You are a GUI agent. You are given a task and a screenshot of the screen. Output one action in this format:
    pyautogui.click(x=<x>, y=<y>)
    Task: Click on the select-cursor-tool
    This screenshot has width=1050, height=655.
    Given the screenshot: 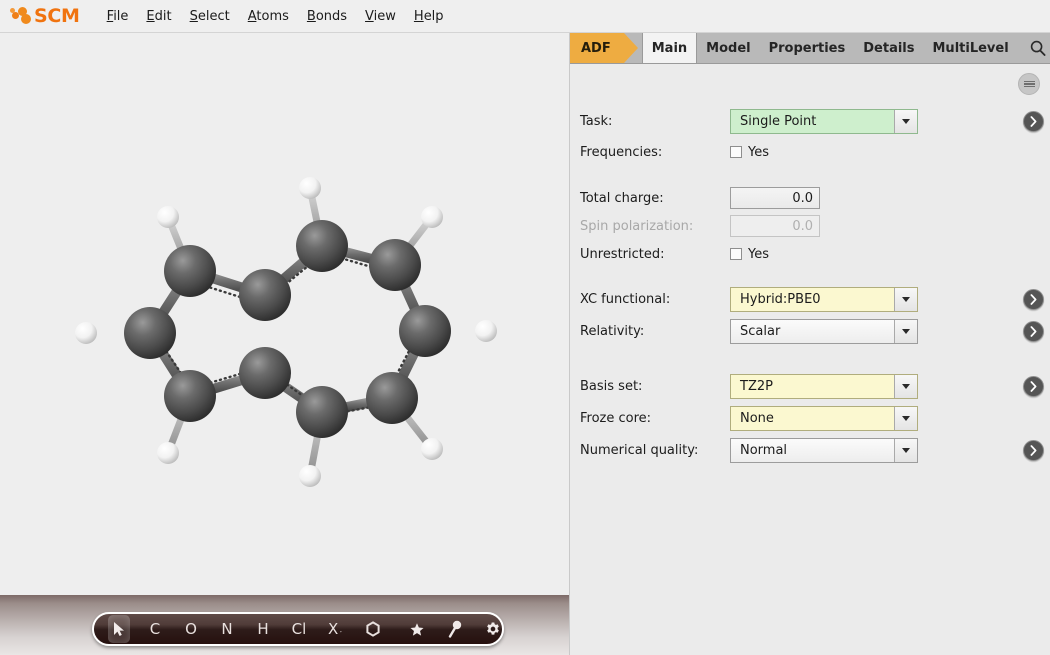 What is the action you would take?
    pyautogui.click(x=119, y=629)
    